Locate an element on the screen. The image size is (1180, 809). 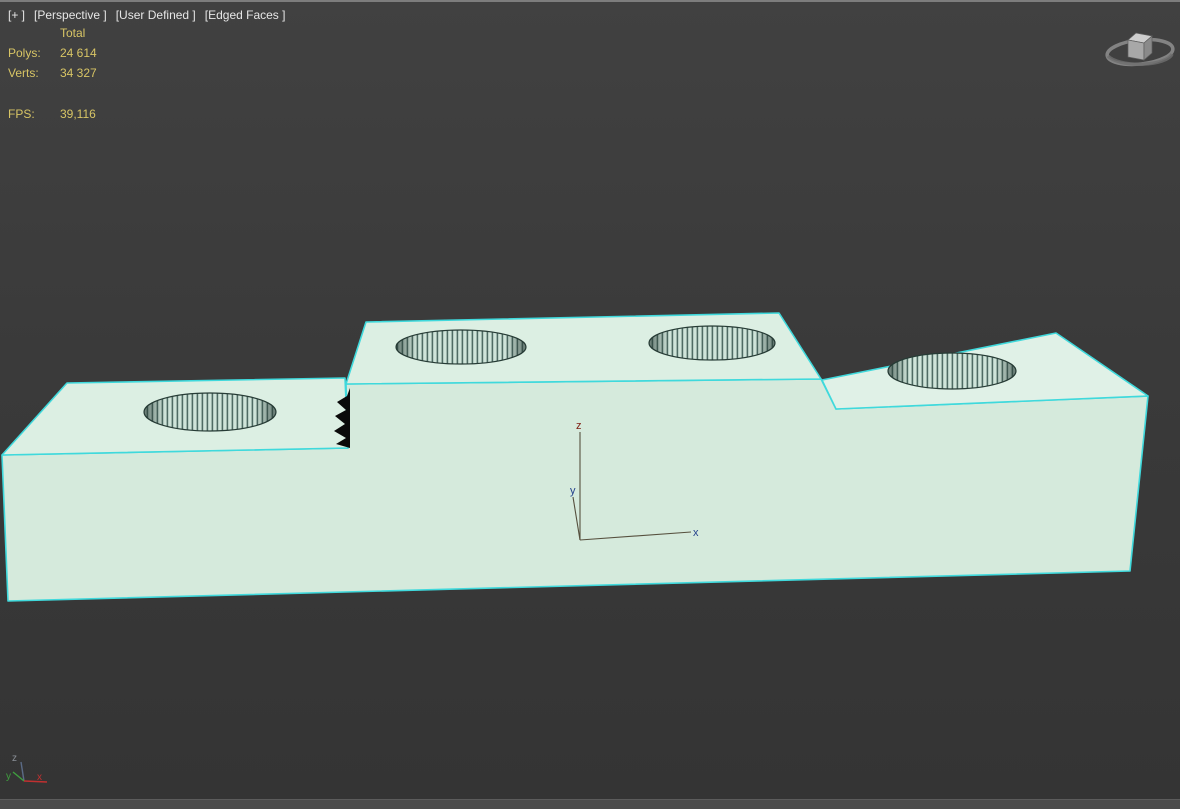
model-hole-left is located at coordinates (210, 412).